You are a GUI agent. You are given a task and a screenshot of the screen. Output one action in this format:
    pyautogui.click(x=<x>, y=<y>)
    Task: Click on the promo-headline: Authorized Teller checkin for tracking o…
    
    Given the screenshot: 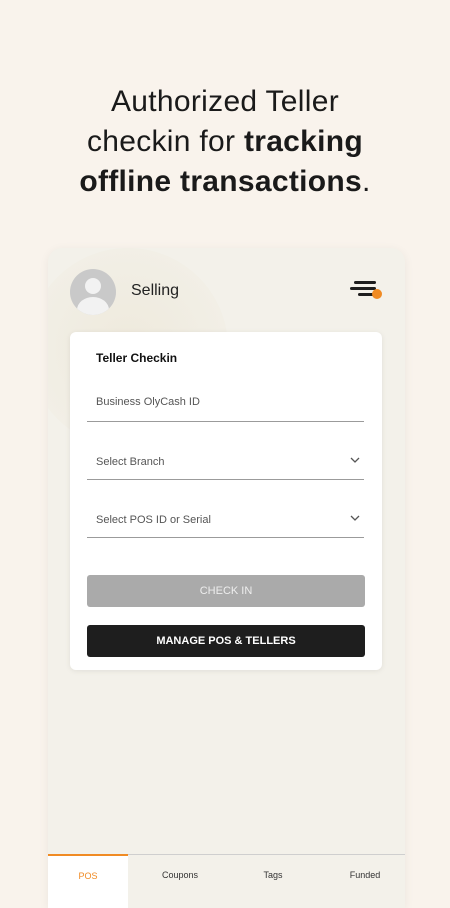 What is the action you would take?
    pyautogui.click(x=225, y=142)
    